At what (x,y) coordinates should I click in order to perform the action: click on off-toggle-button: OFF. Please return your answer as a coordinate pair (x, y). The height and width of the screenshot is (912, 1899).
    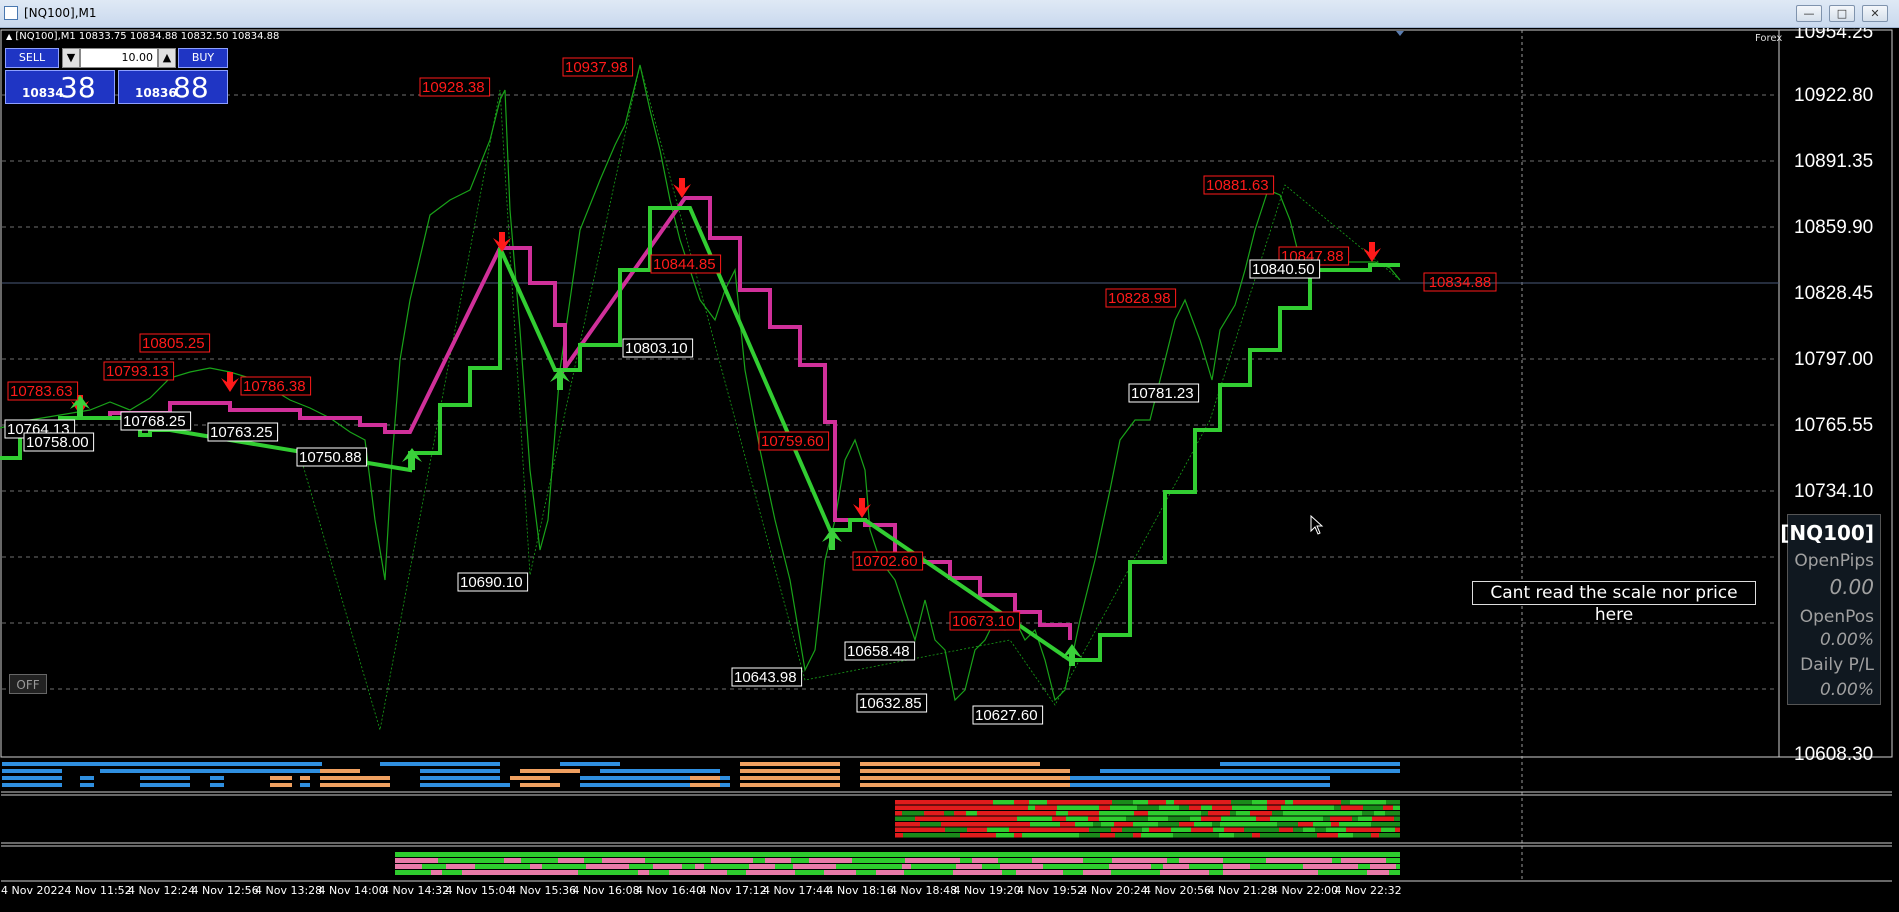
    Looking at the image, I should click on (28, 684).